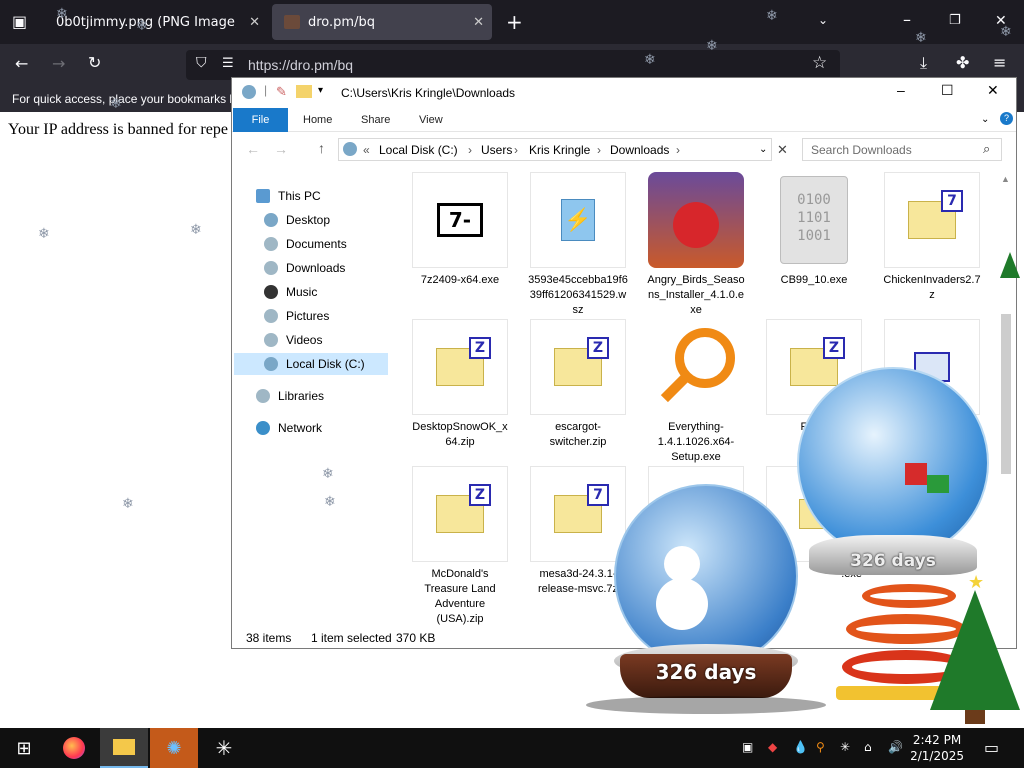  I want to click on tab-file: File, so click(260, 120).